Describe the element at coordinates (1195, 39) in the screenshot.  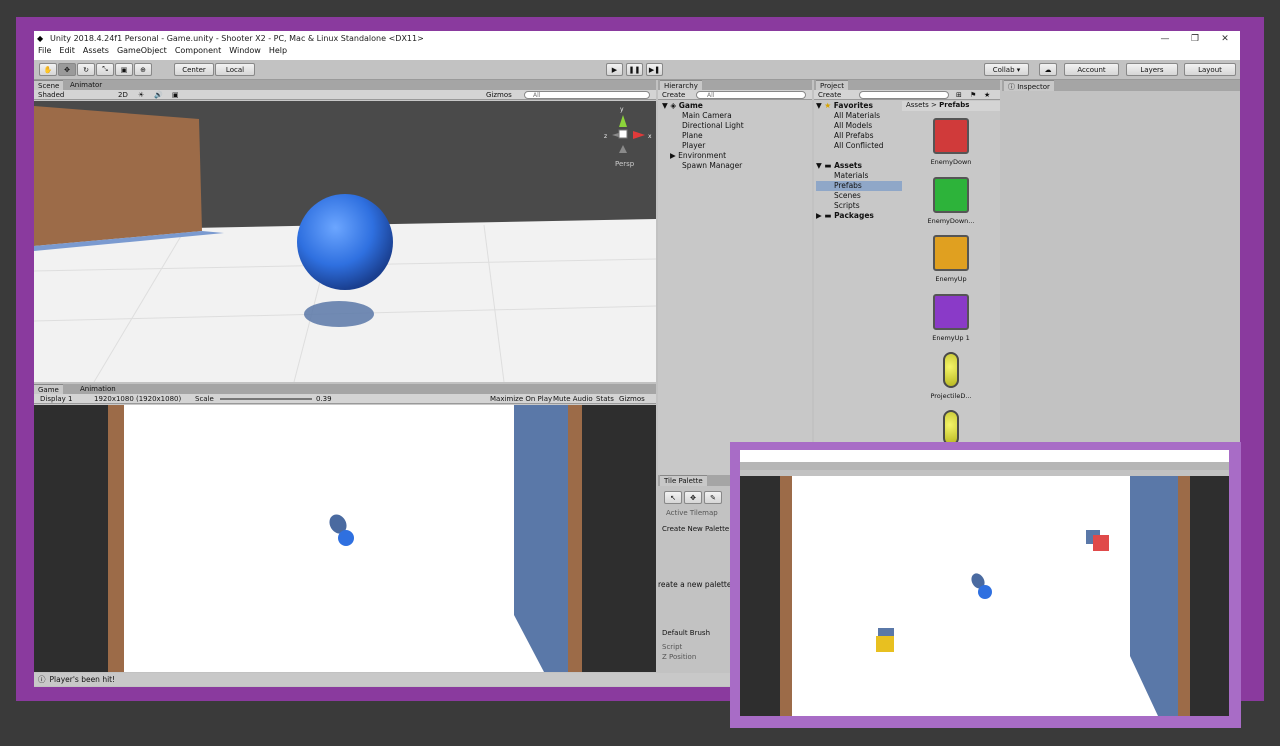
I see `maximize-button: ❐` at that location.